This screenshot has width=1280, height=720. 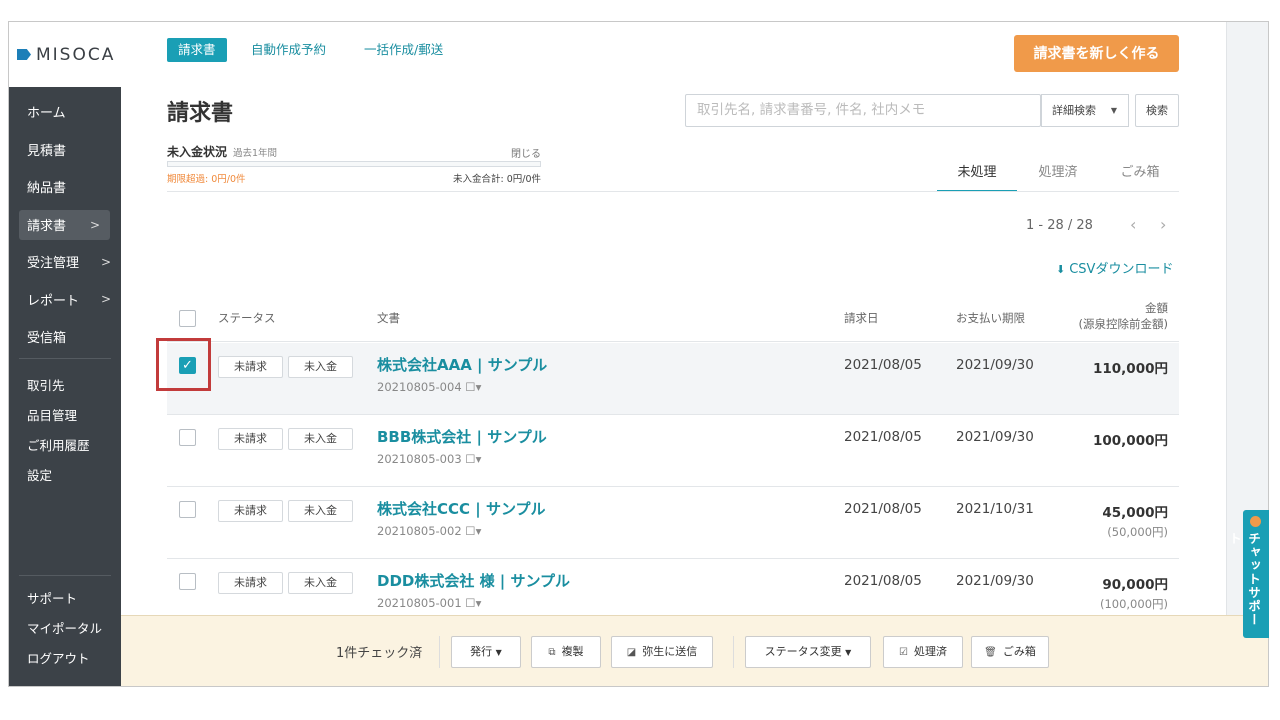 What do you see at coordinates (419, 531) in the screenshot?
I see `document-number-text: 20210805-002` at bounding box center [419, 531].